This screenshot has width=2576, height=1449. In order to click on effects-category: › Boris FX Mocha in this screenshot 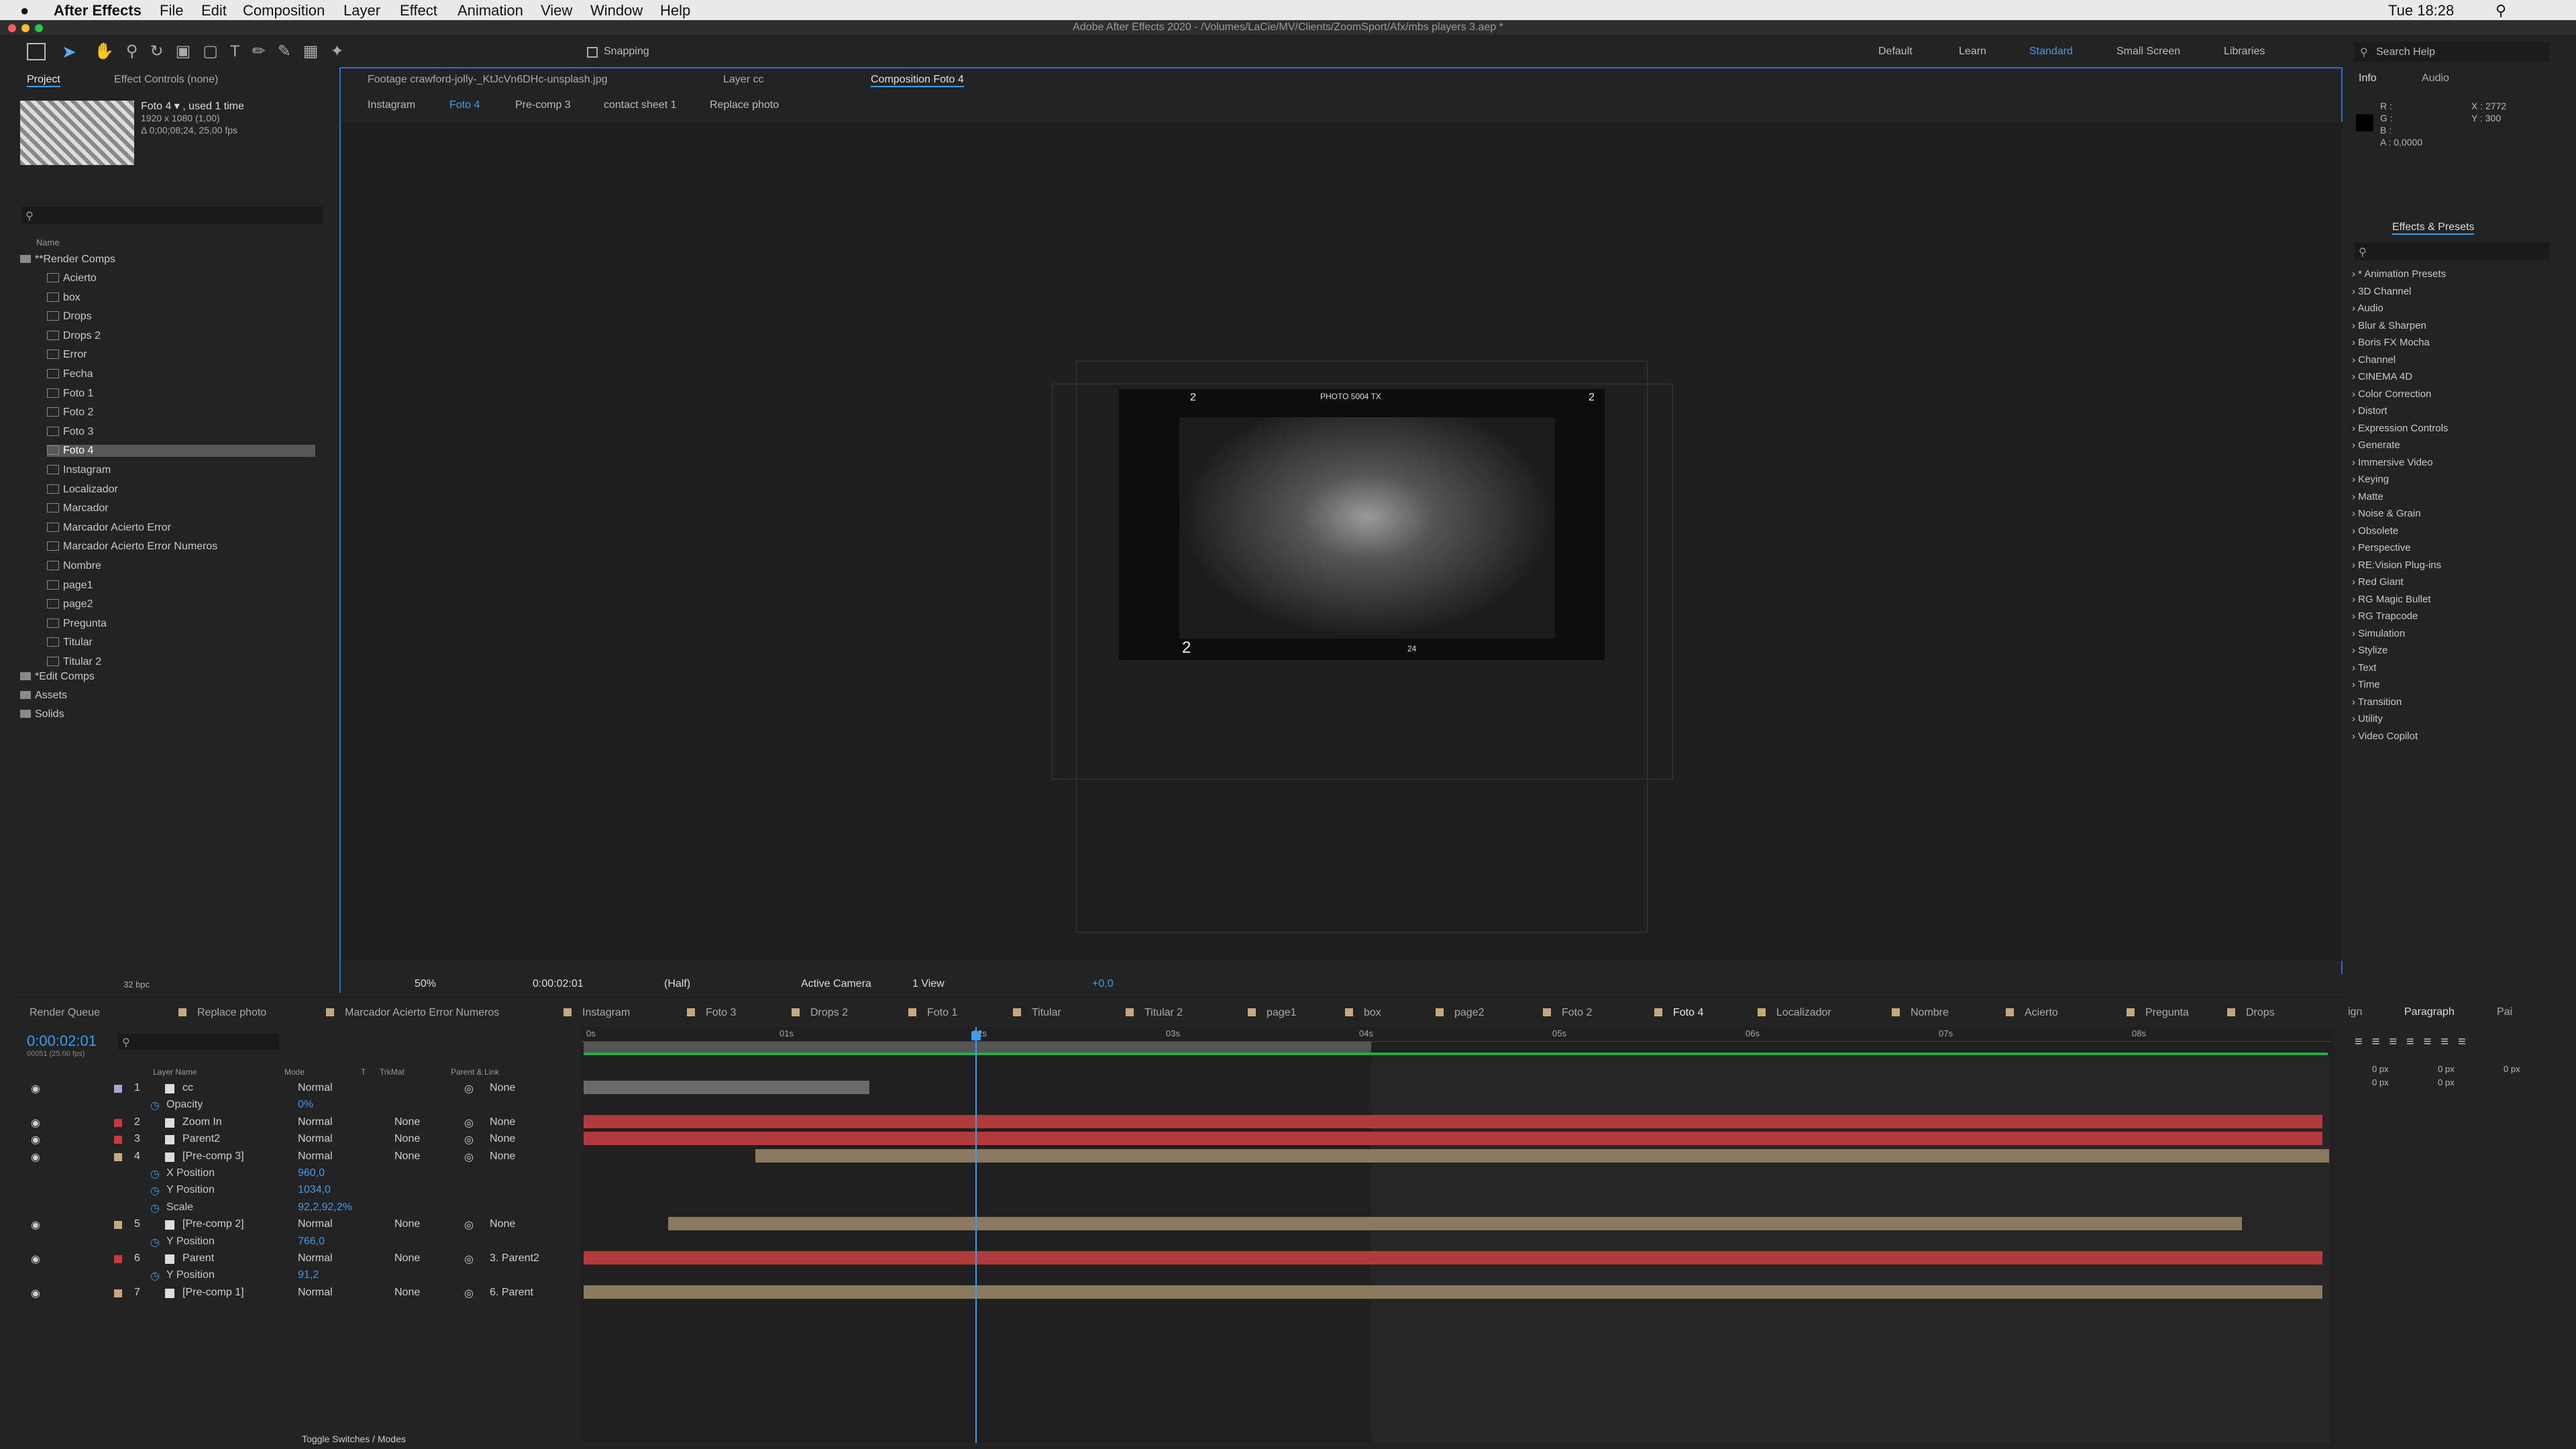, I will do `click(2391, 342)`.